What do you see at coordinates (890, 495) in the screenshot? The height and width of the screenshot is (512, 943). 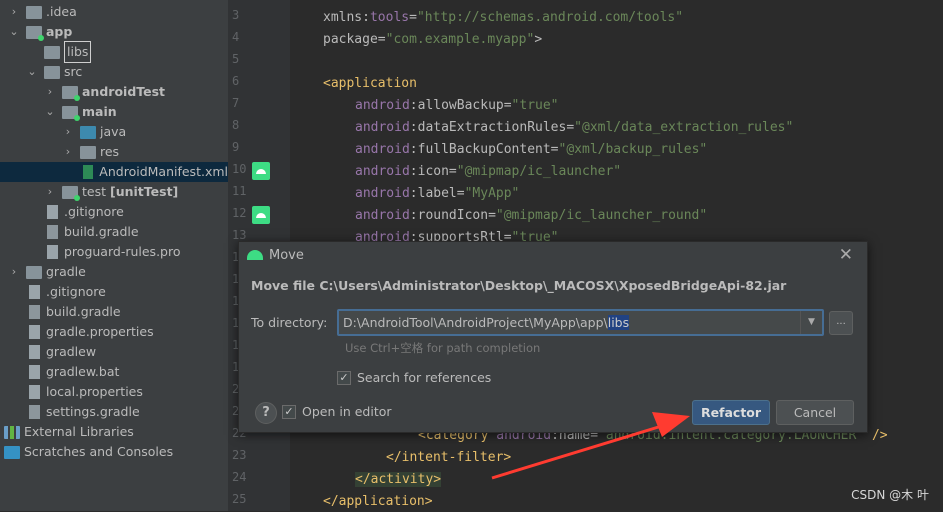 I see `watermark: CSDN @木 叶` at bounding box center [890, 495].